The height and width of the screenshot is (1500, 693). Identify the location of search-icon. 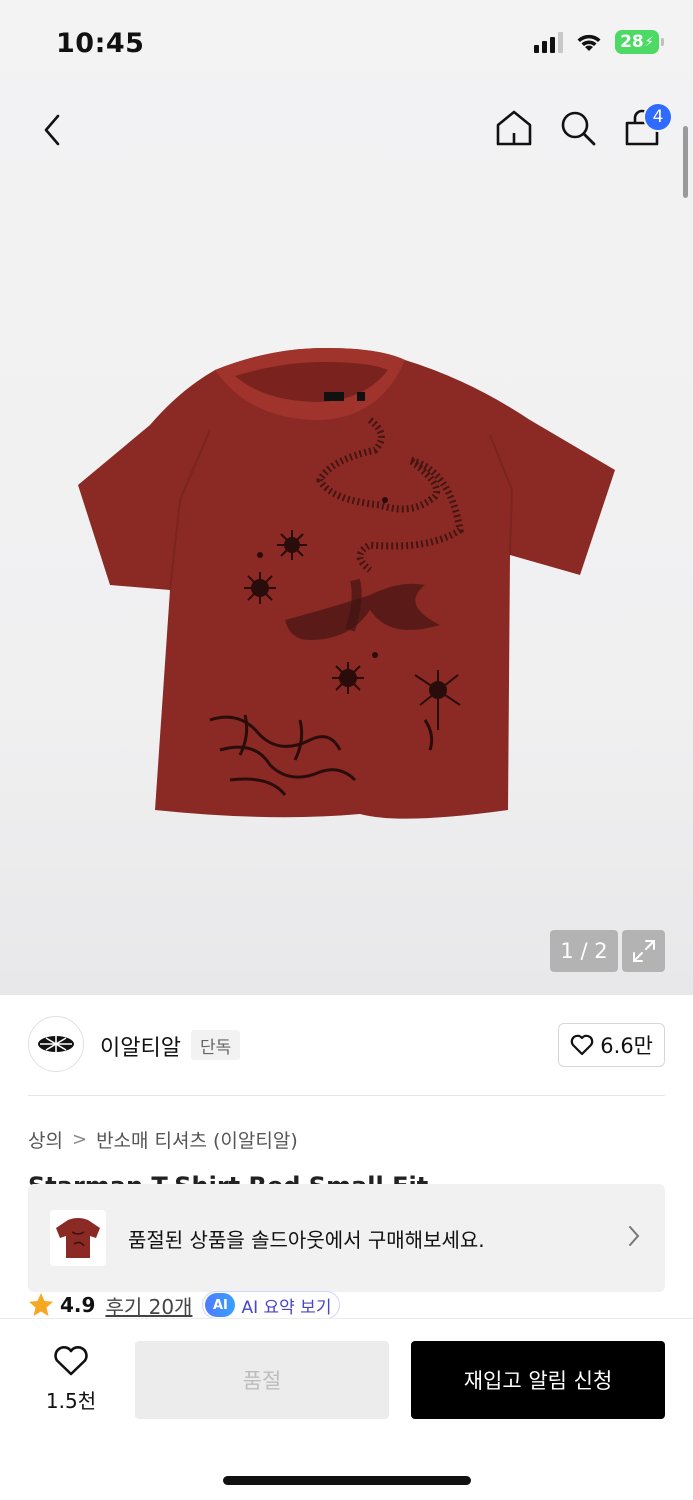
(578, 128).